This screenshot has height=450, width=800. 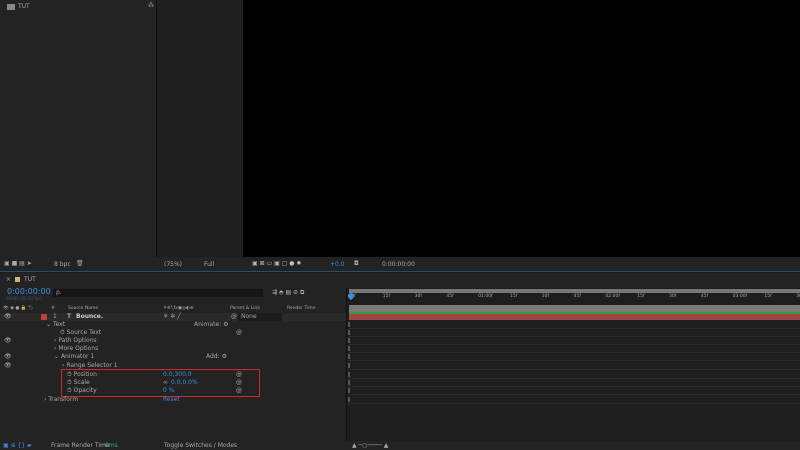 I want to click on timeline-switch-icons: ⇶ ⬘ ▤ ⊘ ⧉, so click(x=288, y=293).